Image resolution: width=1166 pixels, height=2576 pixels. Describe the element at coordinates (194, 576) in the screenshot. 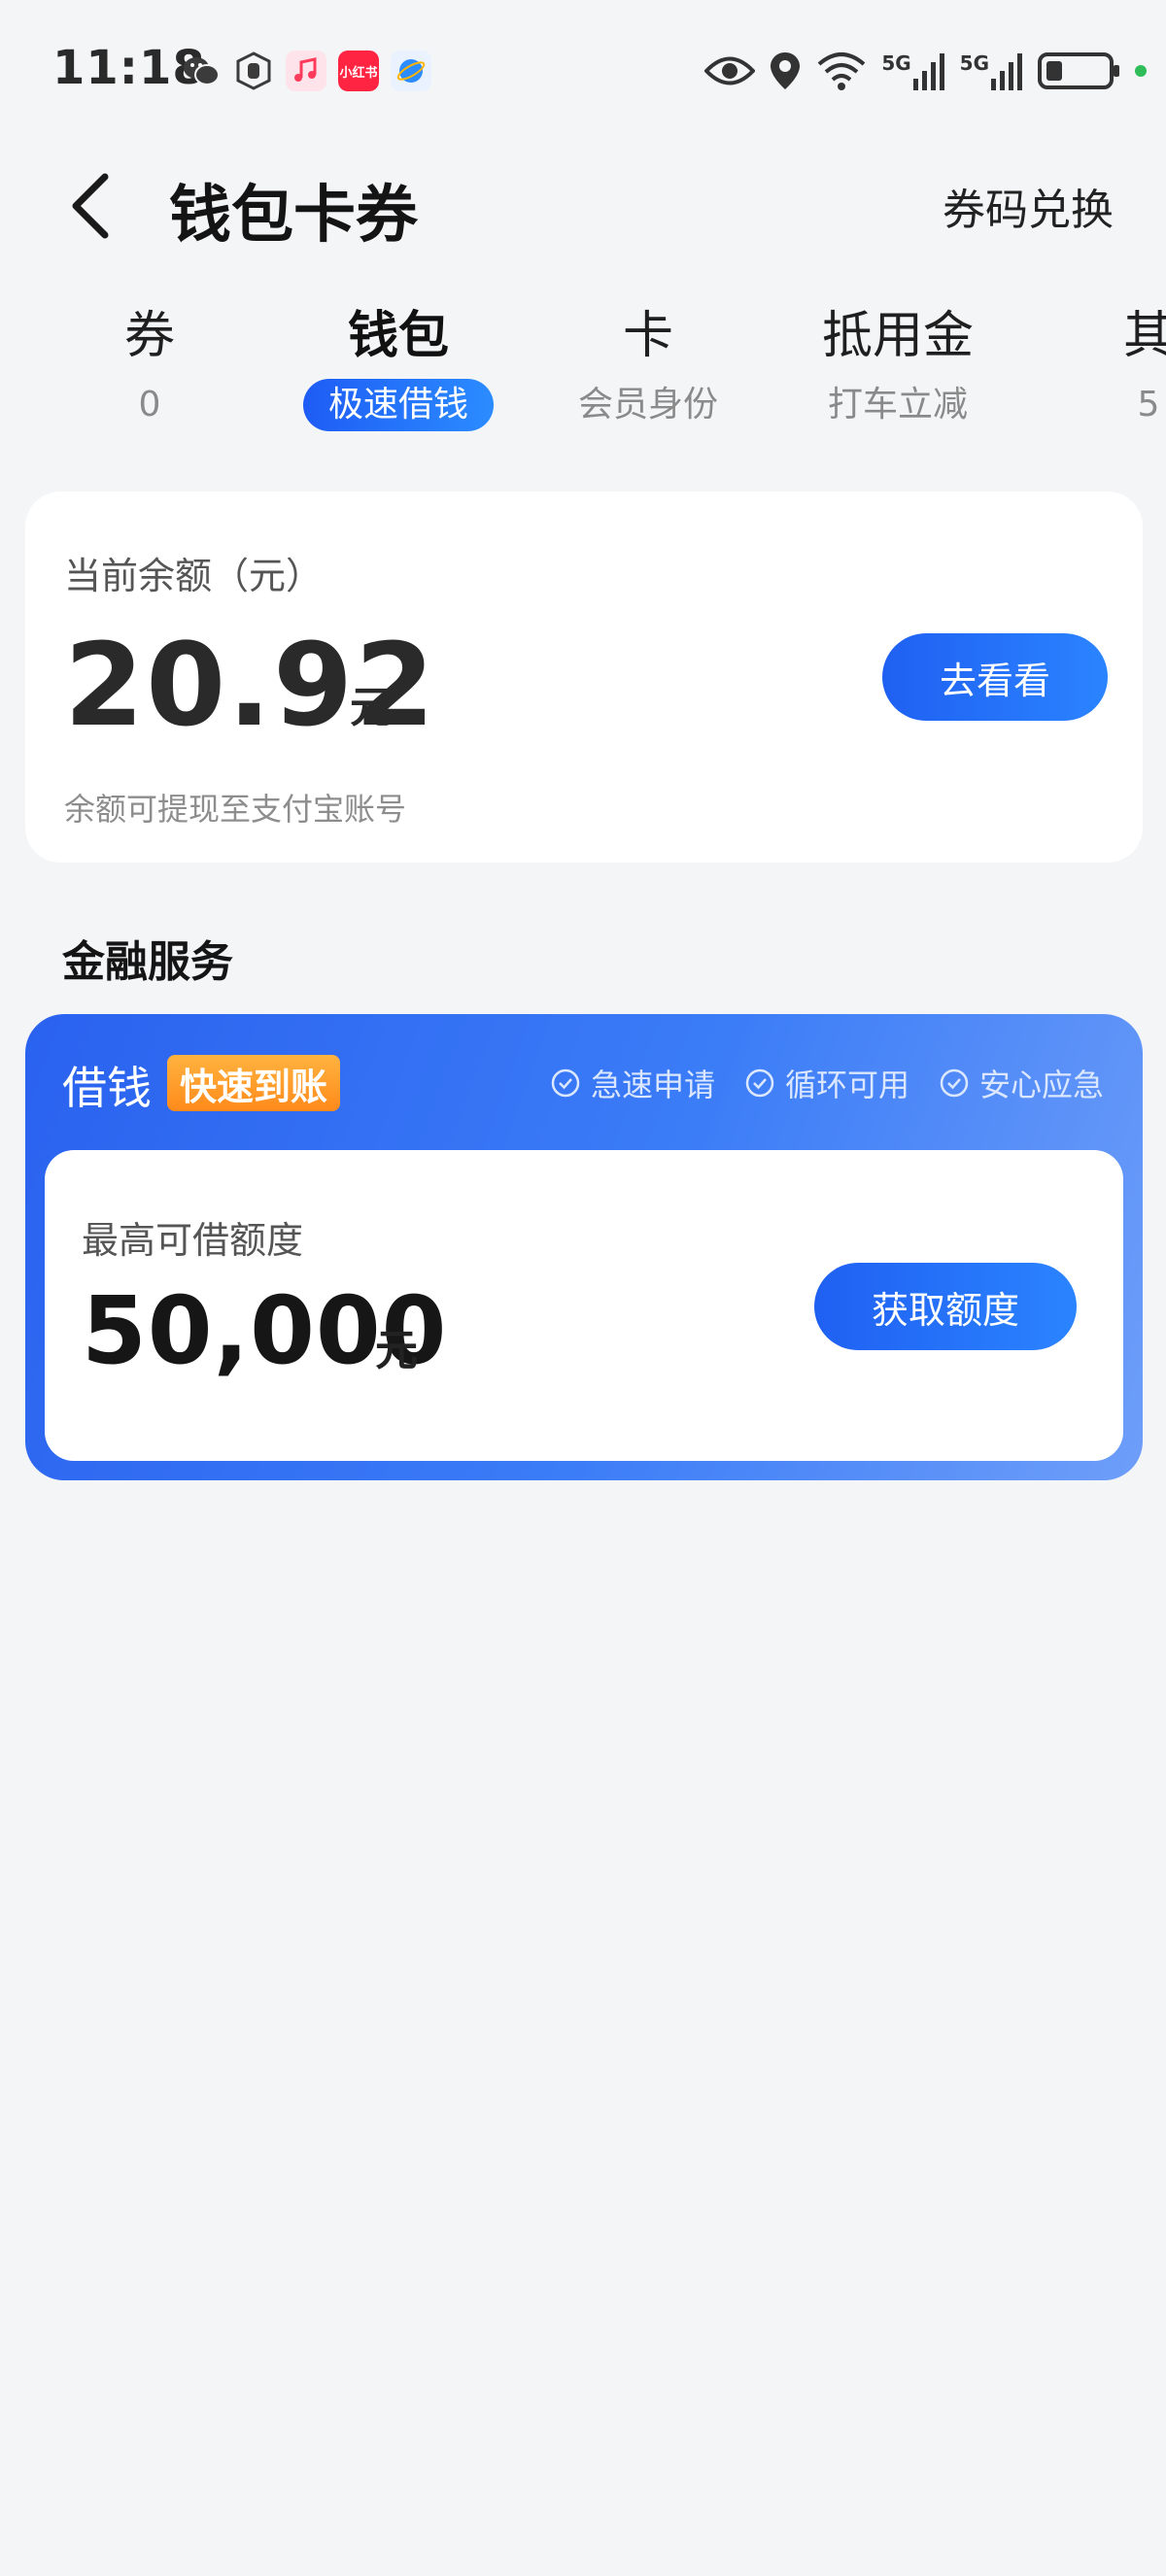

I see `balance-label: 当前余额（元）` at that location.